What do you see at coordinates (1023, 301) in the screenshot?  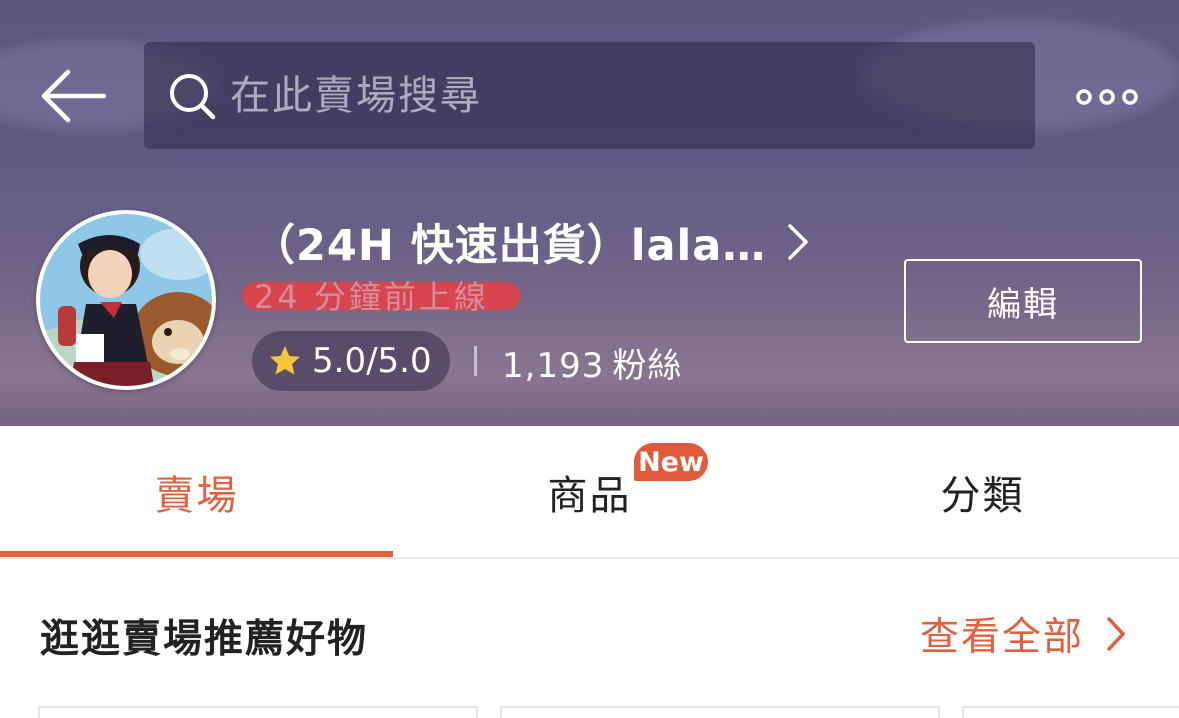 I see `edit-button: 編輯` at bounding box center [1023, 301].